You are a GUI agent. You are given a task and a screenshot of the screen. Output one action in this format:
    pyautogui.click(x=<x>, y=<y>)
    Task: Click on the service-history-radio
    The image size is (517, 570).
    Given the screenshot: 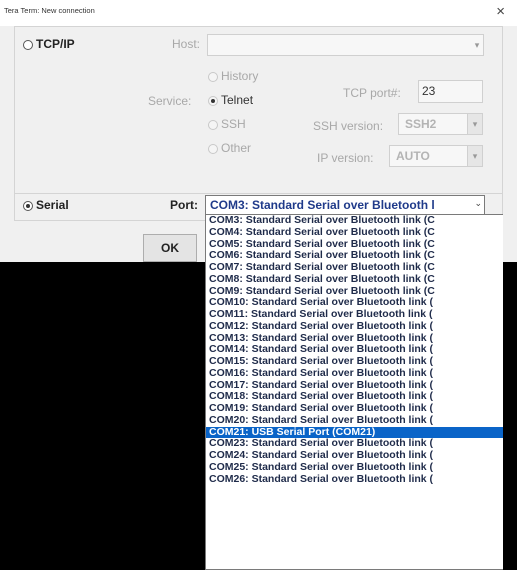 What is the action you would take?
    pyautogui.click(x=213, y=77)
    